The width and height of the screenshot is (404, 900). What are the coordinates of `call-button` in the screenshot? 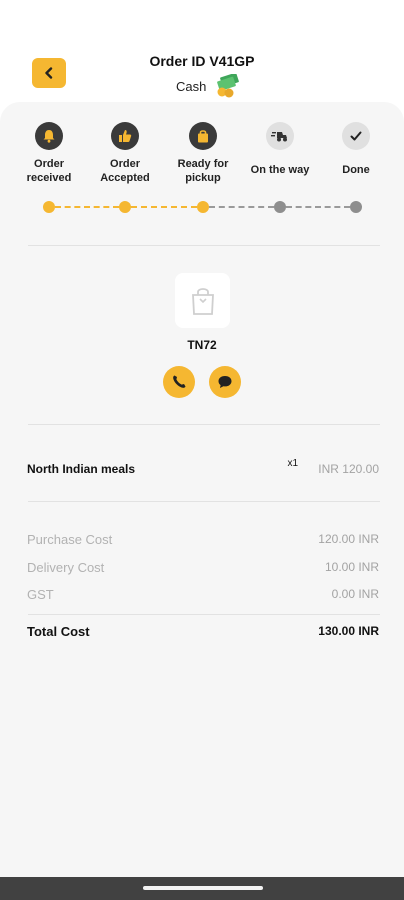 It's located at (179, 382).